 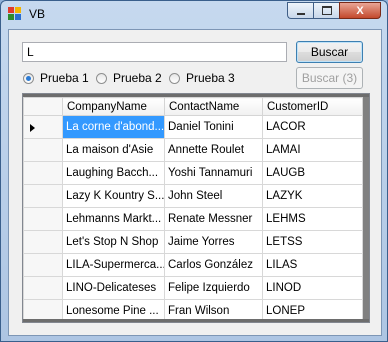 I want to click on radio-prueba-1: Prueba 1, so click(x=56, y=78).